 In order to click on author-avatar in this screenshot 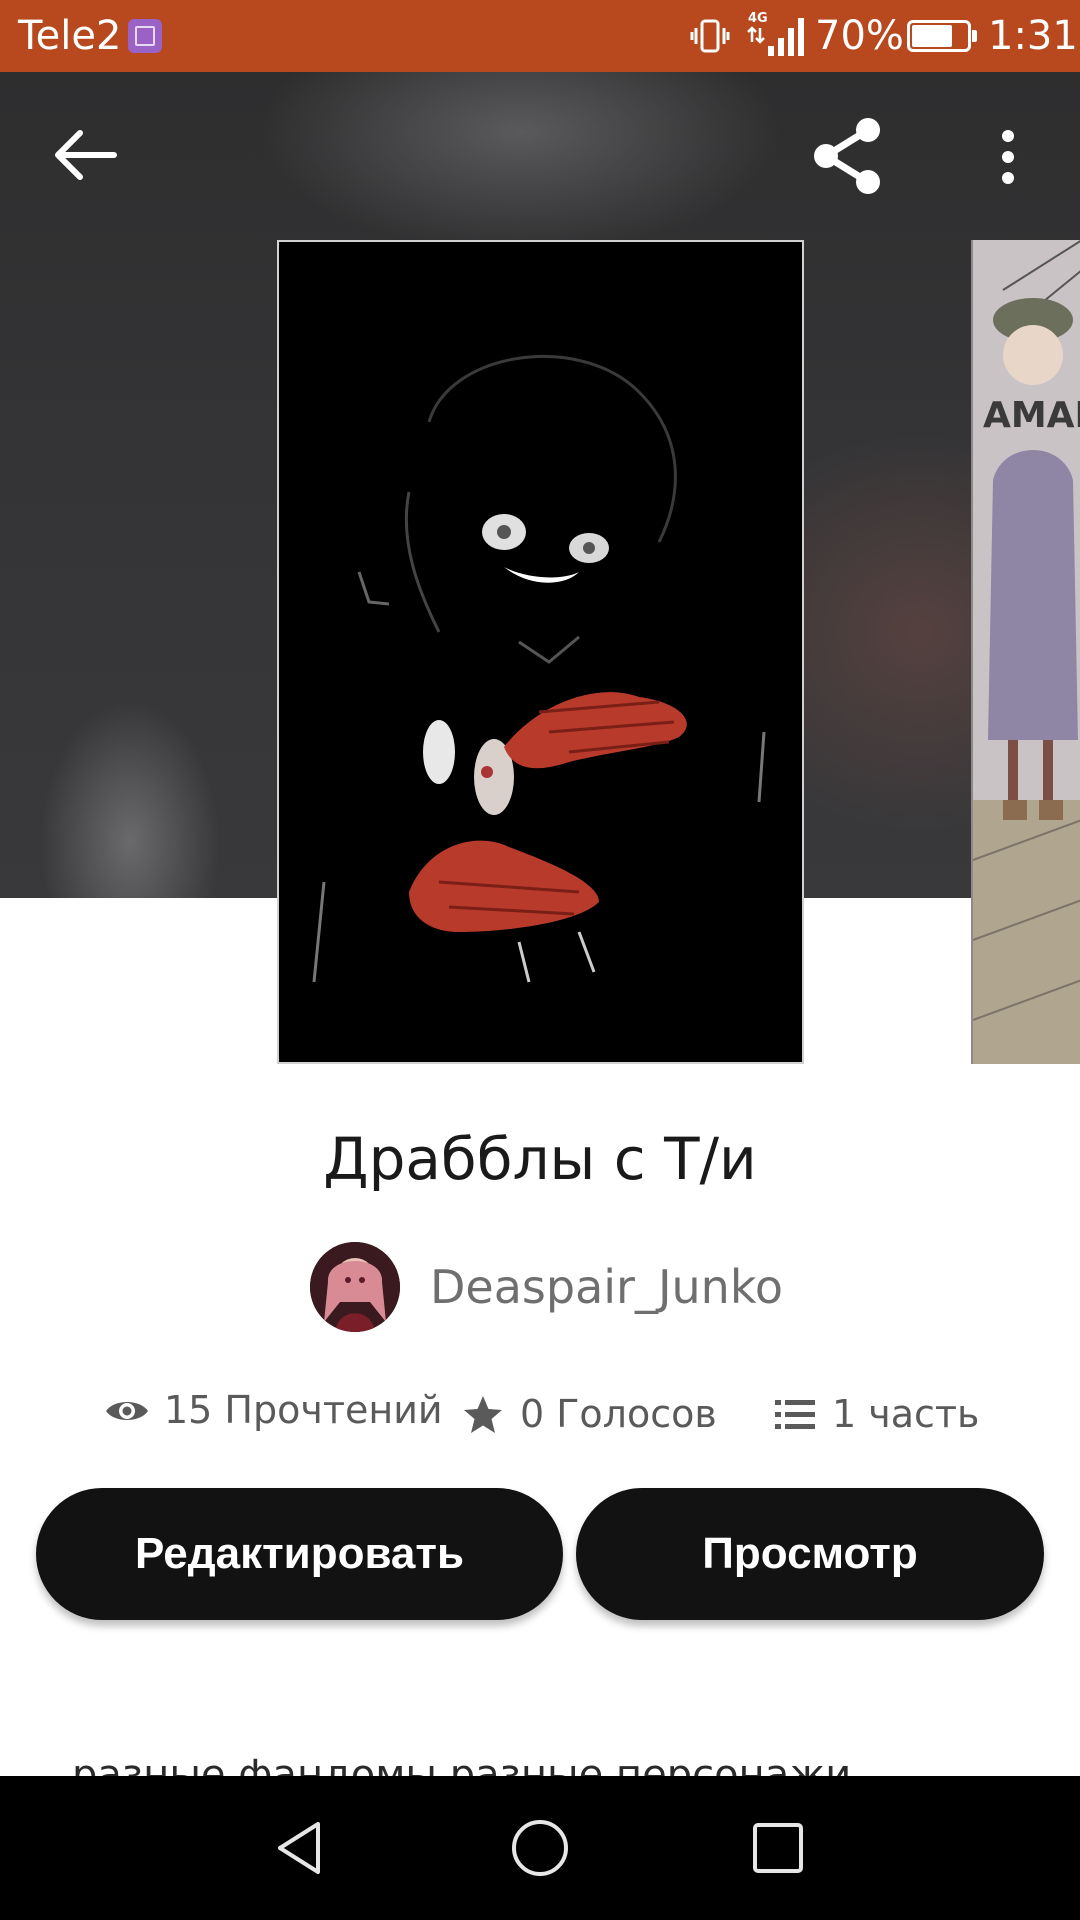, I will do `click(355, 1287)`.